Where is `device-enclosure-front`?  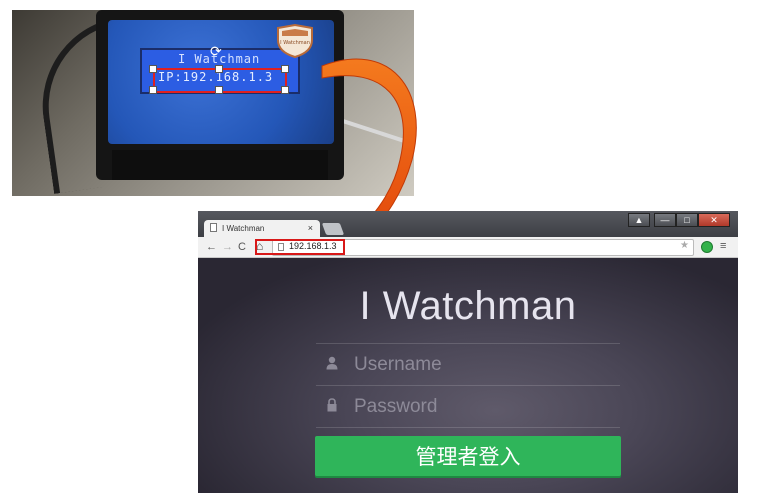
device-enclosure-front is located at coordinates (220, 165).